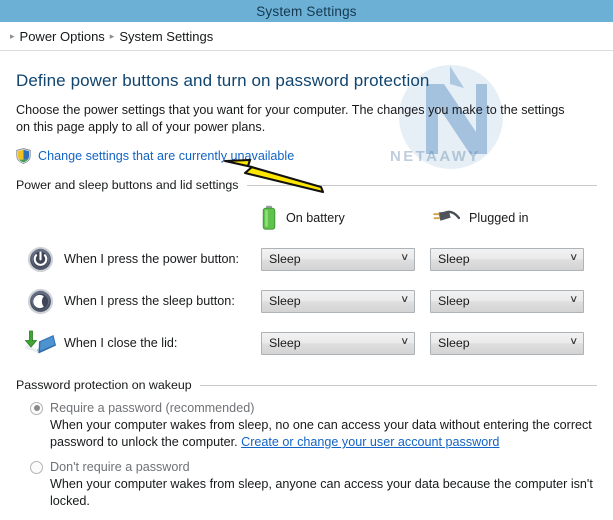 This screenshot has height=520, width=613. What do you see at coordinates (166, 36) in the screenshot?
I see `breadcrumb-item-system-settings: System Settings` at bounding box center [166, 36].